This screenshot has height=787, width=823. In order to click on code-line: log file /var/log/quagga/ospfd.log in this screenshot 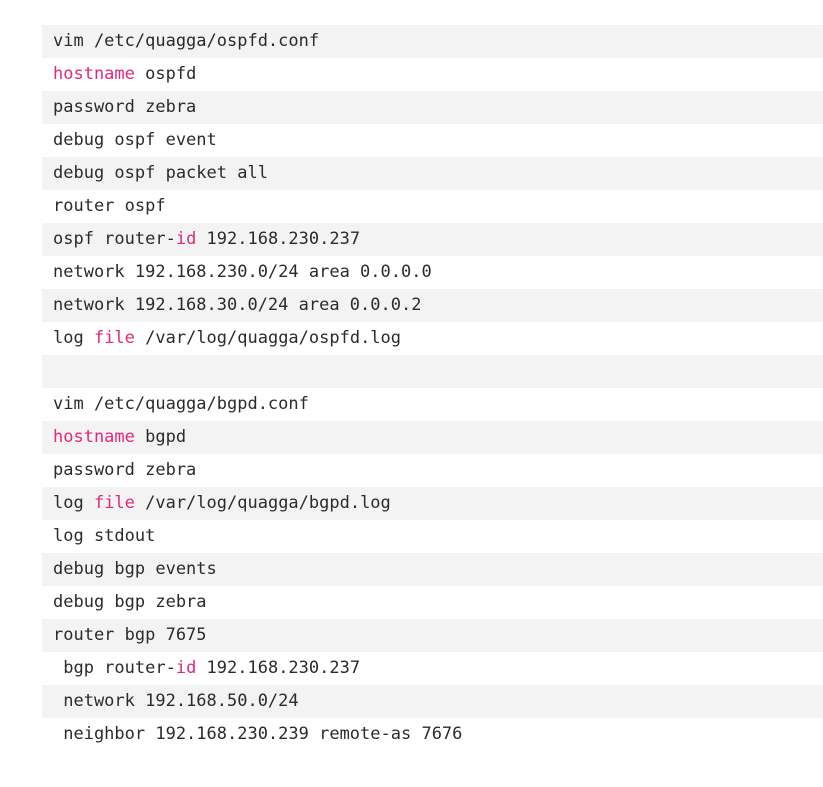, I will do `click(432, 338)`.